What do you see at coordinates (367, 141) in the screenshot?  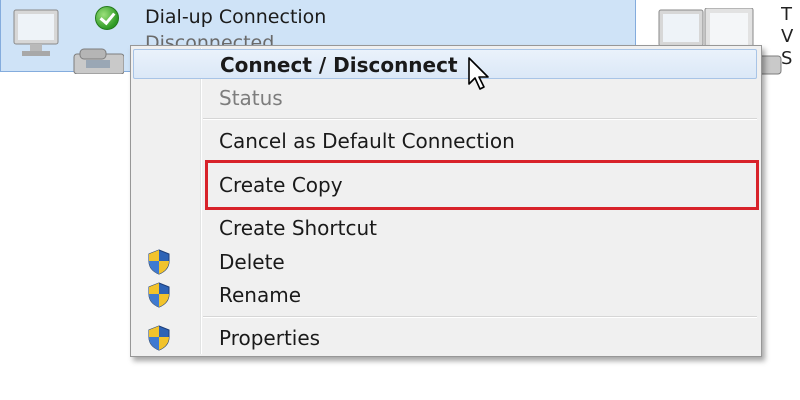 I see `menu-item-label: Cancel as Default Connection` at bounding box center [367, 141].